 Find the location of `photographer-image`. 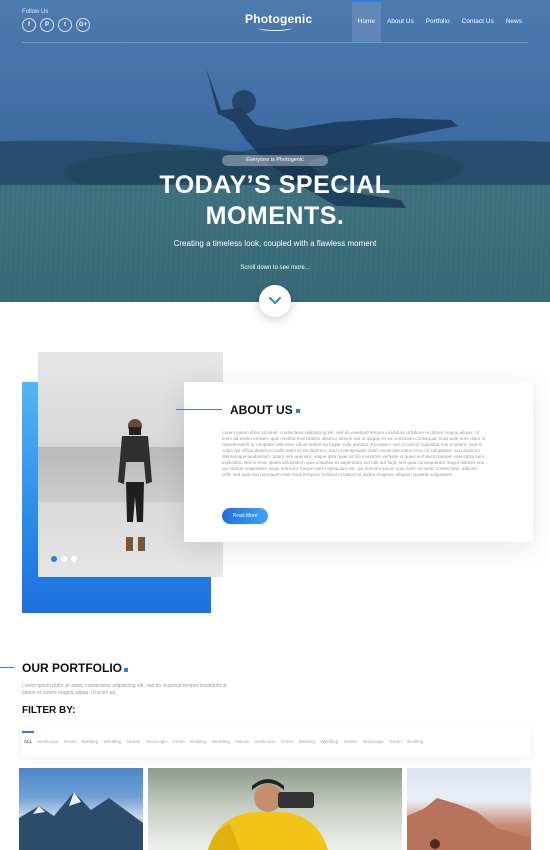

photographer-image is located at coordinates (135, 485).